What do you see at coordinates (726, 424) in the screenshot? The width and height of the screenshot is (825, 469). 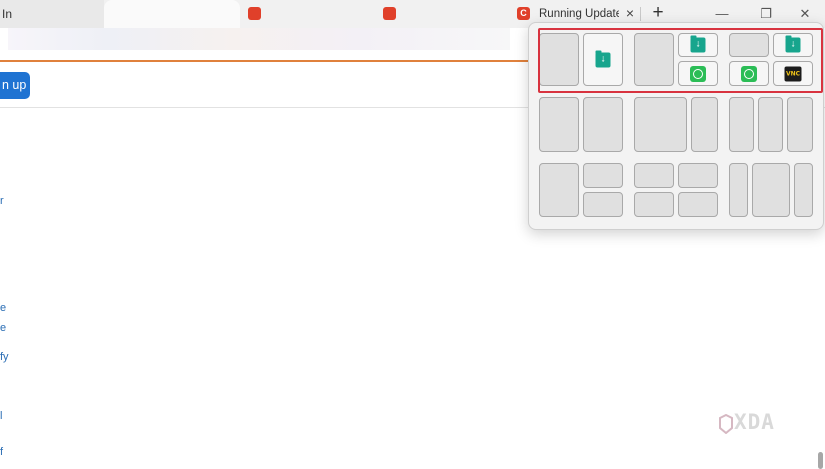 I see `xda-mark-icon` at bounding box center [726, 424].